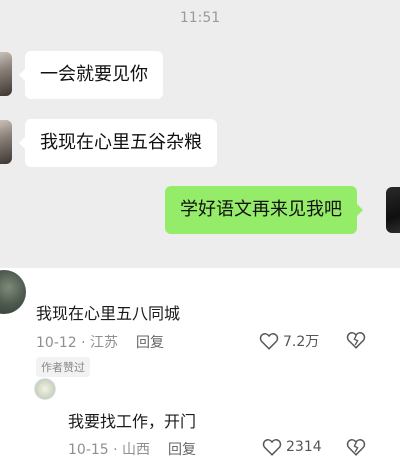 This screenshot has height=460, width=400. I want to click on comment-date: 10-12, so click(56, 343).